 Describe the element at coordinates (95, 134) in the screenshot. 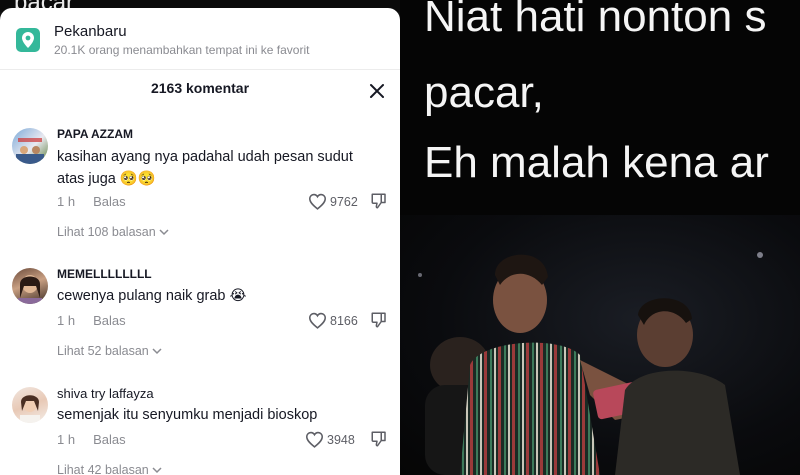

I see `comment-username: PAPA AZZAM` at that location.